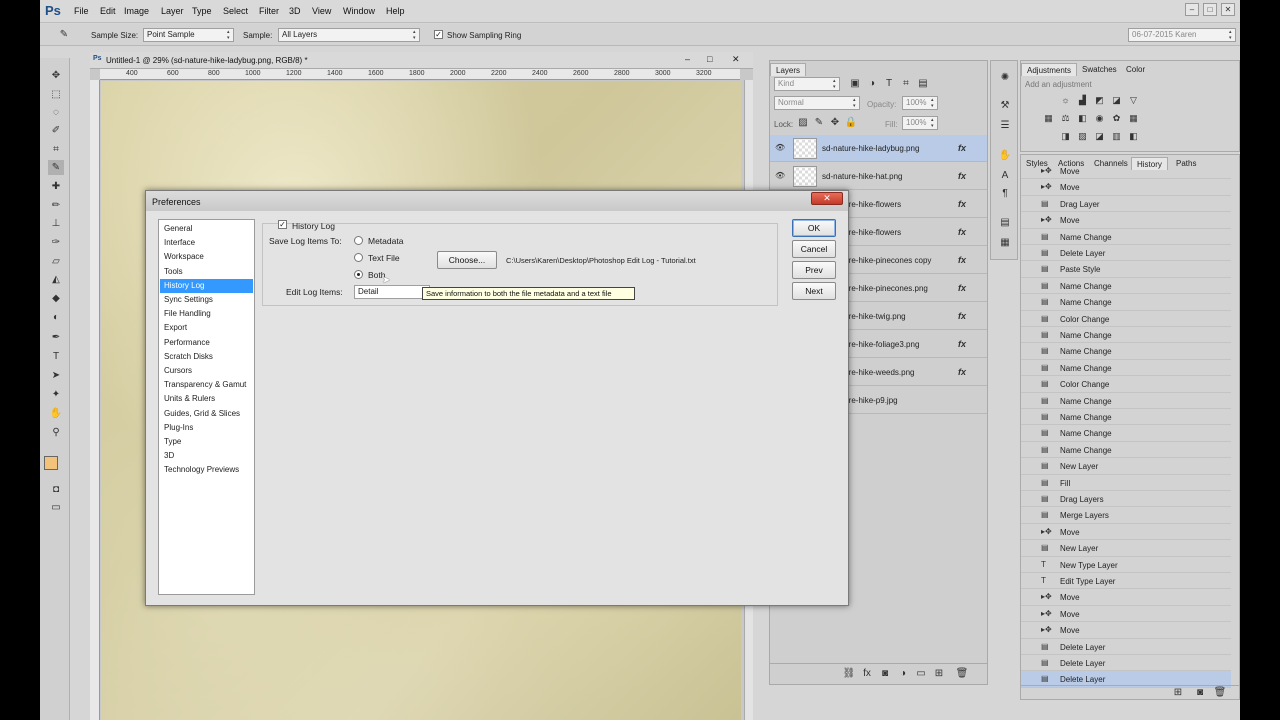 The image size is (1280, 720). I want to click on snapshot-icon: ◙, so click(1200, 692).